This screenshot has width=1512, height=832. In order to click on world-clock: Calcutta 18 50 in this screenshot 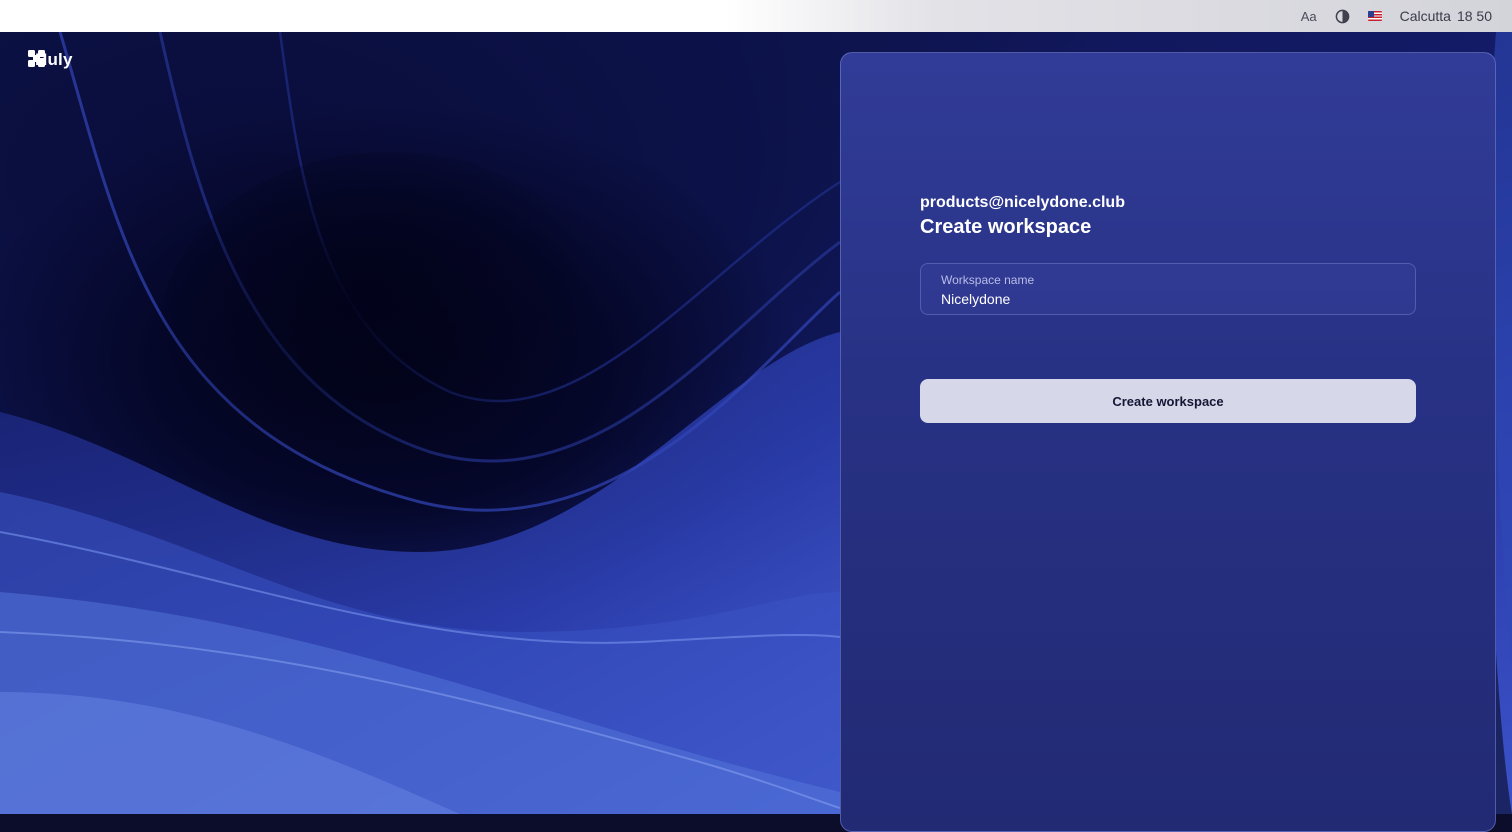, I will do `click(1446, 16)`.